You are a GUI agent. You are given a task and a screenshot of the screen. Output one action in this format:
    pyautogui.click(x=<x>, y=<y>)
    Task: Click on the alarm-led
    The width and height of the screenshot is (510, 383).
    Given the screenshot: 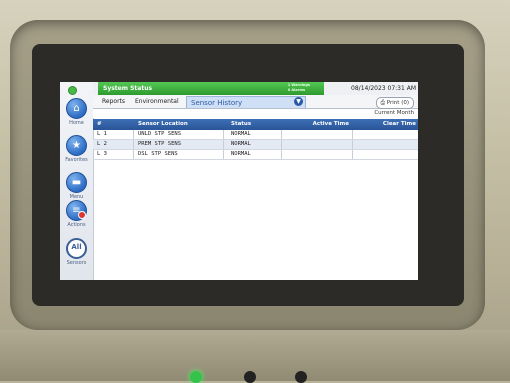 What is the action you would take?
    pyautogui.click(x=301, y=377)
    